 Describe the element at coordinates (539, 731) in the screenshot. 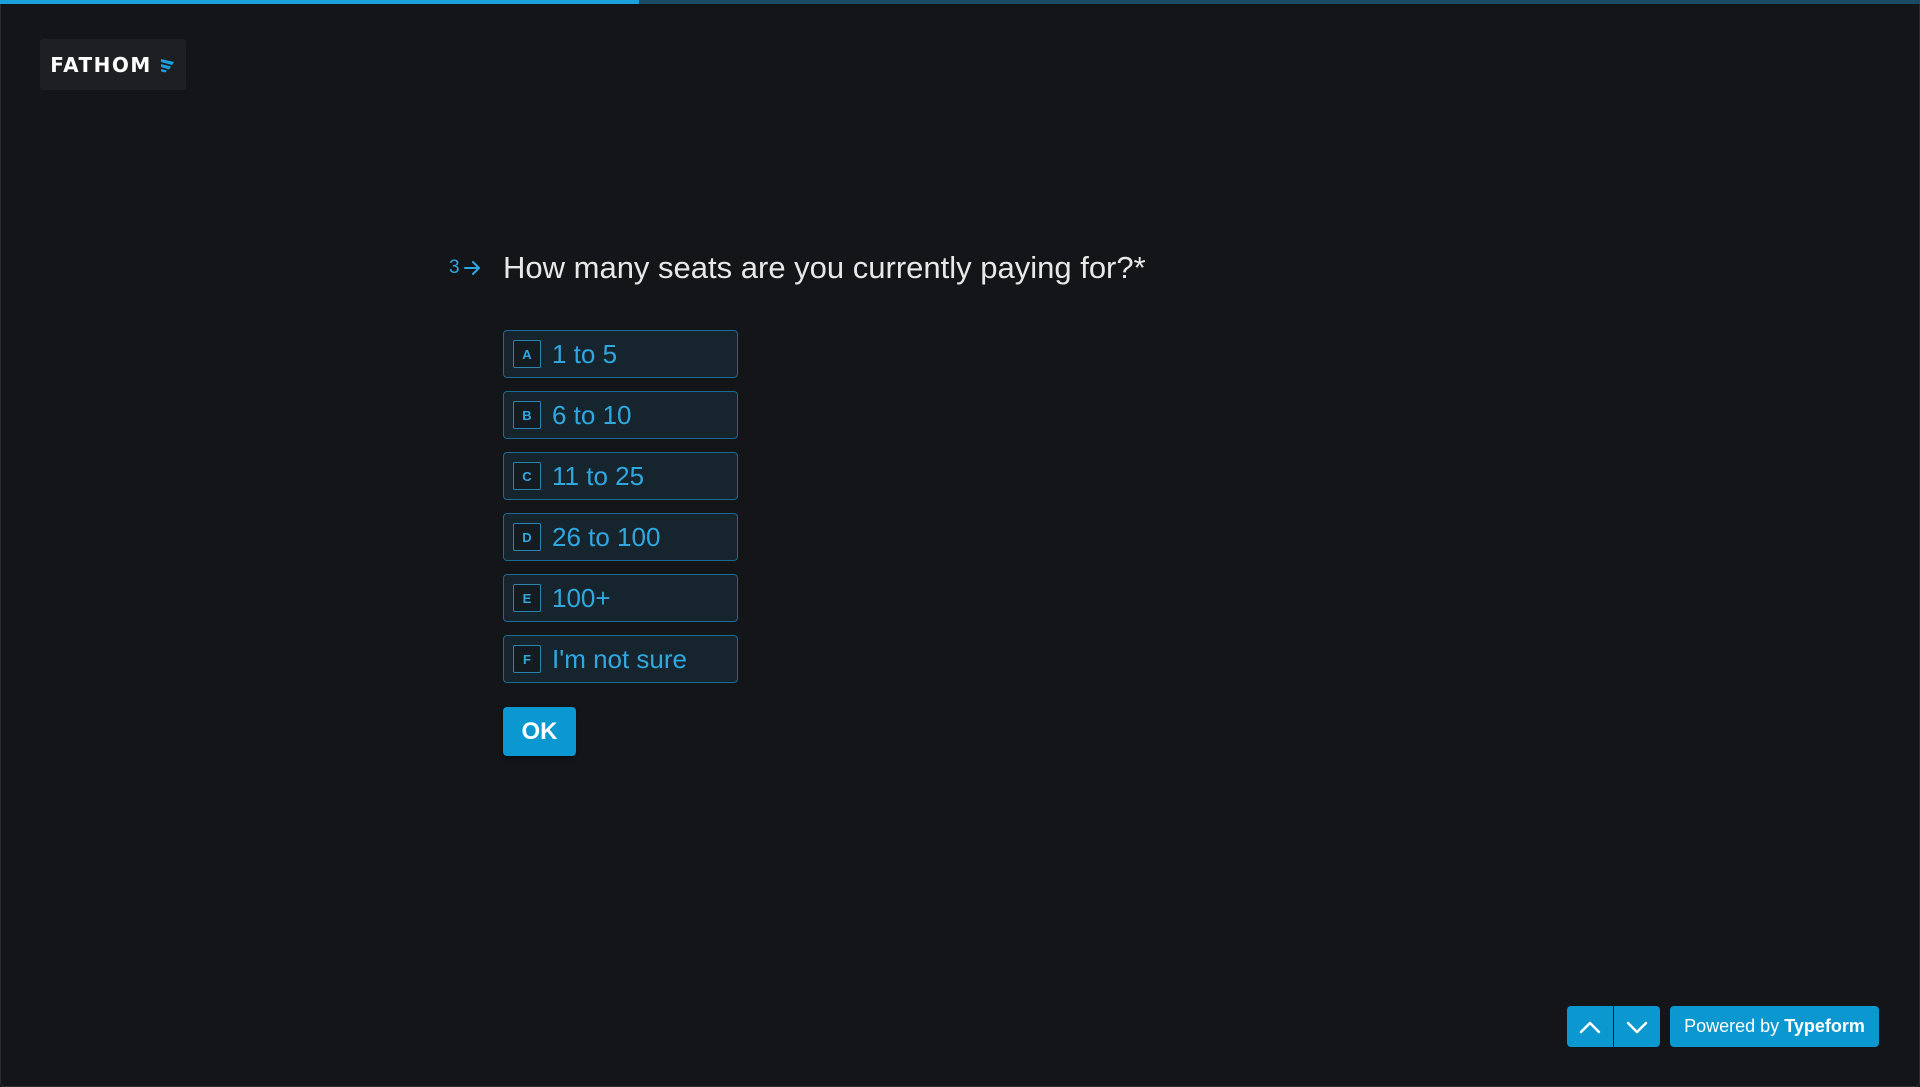

I see `ok-button: OK` at that location.